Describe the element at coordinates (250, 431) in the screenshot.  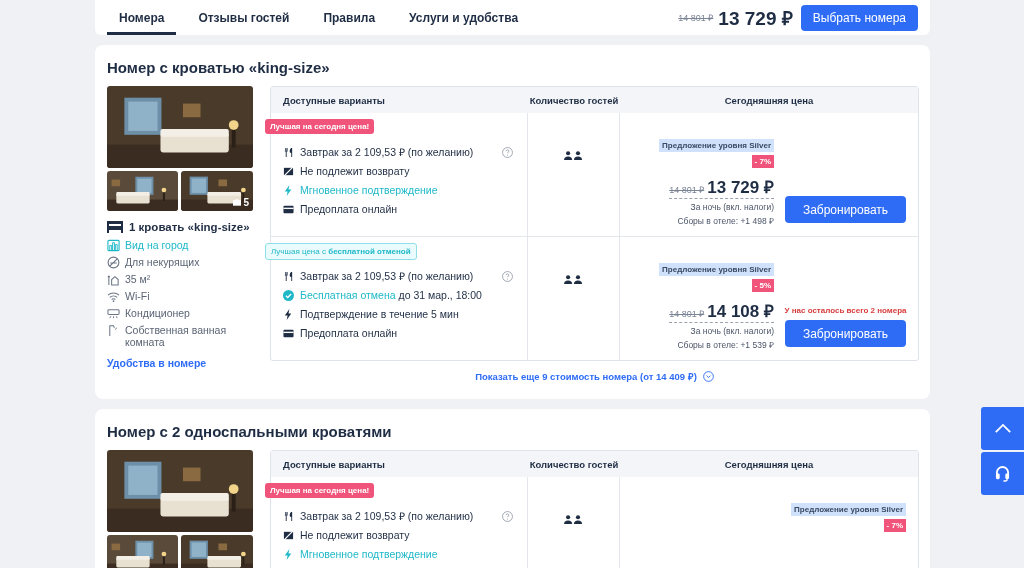
I see `room-title: Номер с 2 односпальными кроватями` at that location.